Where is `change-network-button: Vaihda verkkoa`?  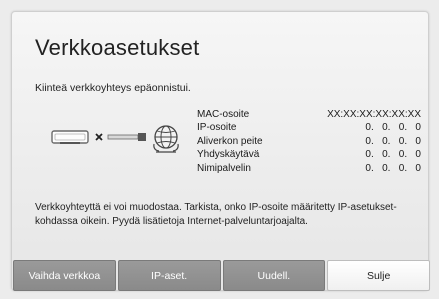 change-network-button: Vaihda verkkoa is located at coordinates (64, 275).